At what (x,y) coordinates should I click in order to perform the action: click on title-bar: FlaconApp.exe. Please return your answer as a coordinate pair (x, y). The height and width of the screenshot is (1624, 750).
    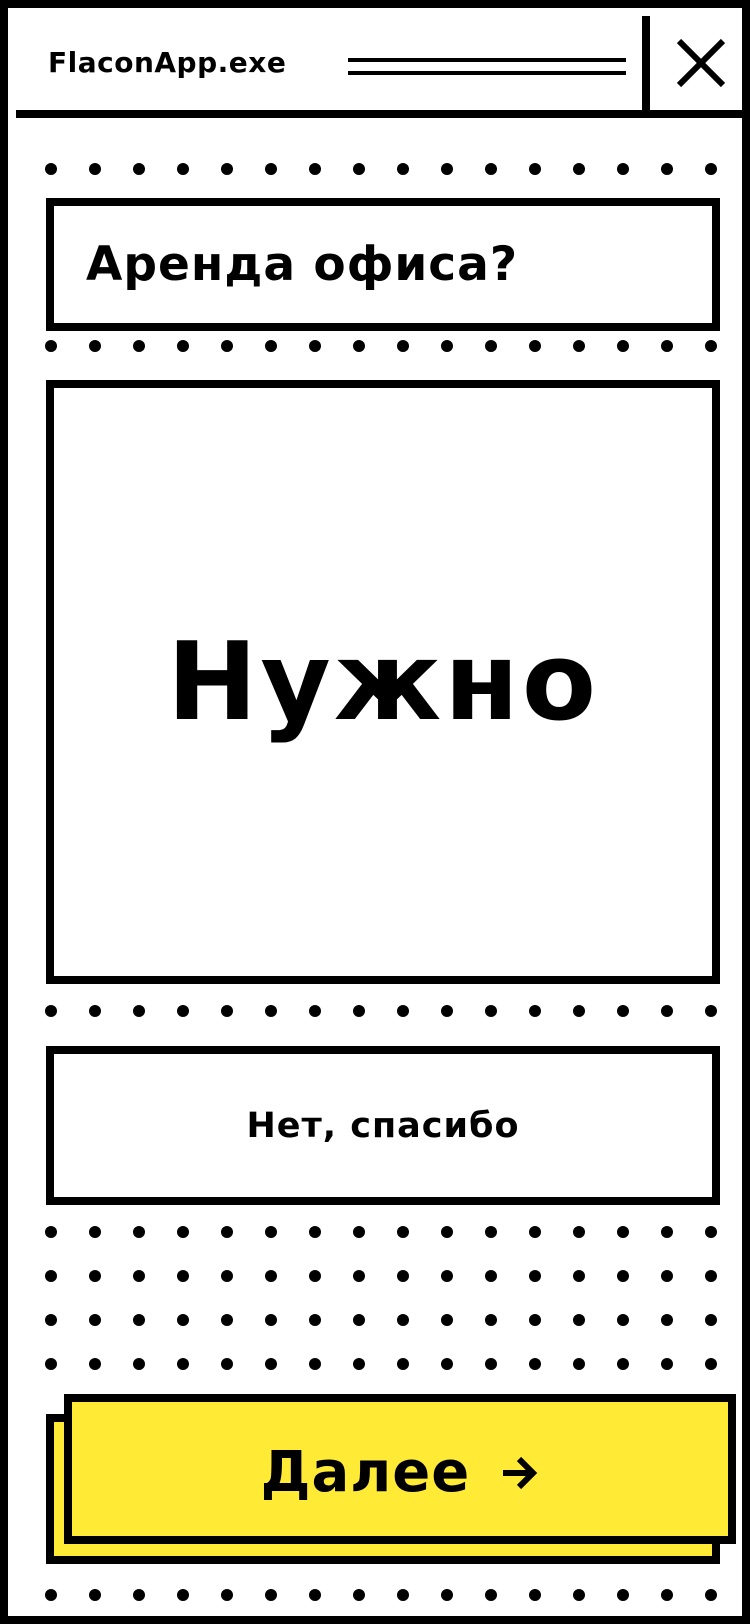
    Looking at the image, I should click on (383, 67).